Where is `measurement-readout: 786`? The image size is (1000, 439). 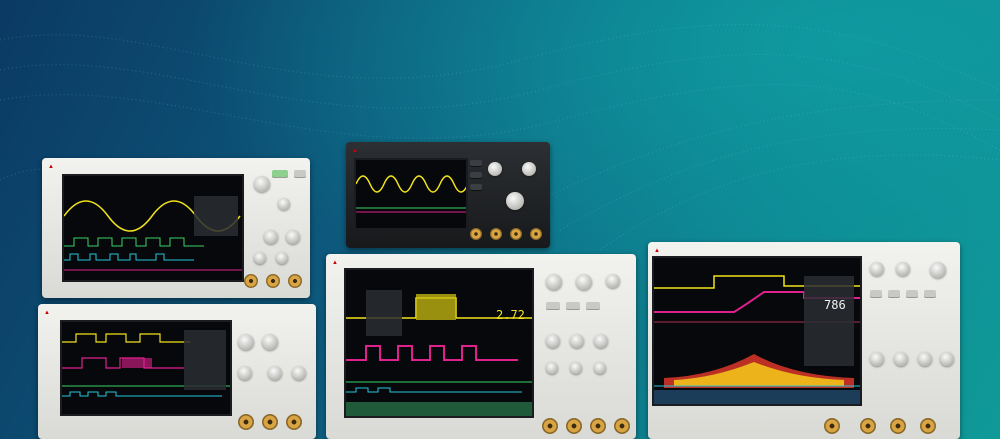 measurement-readout: 786 is located at coordinates (835, 305).